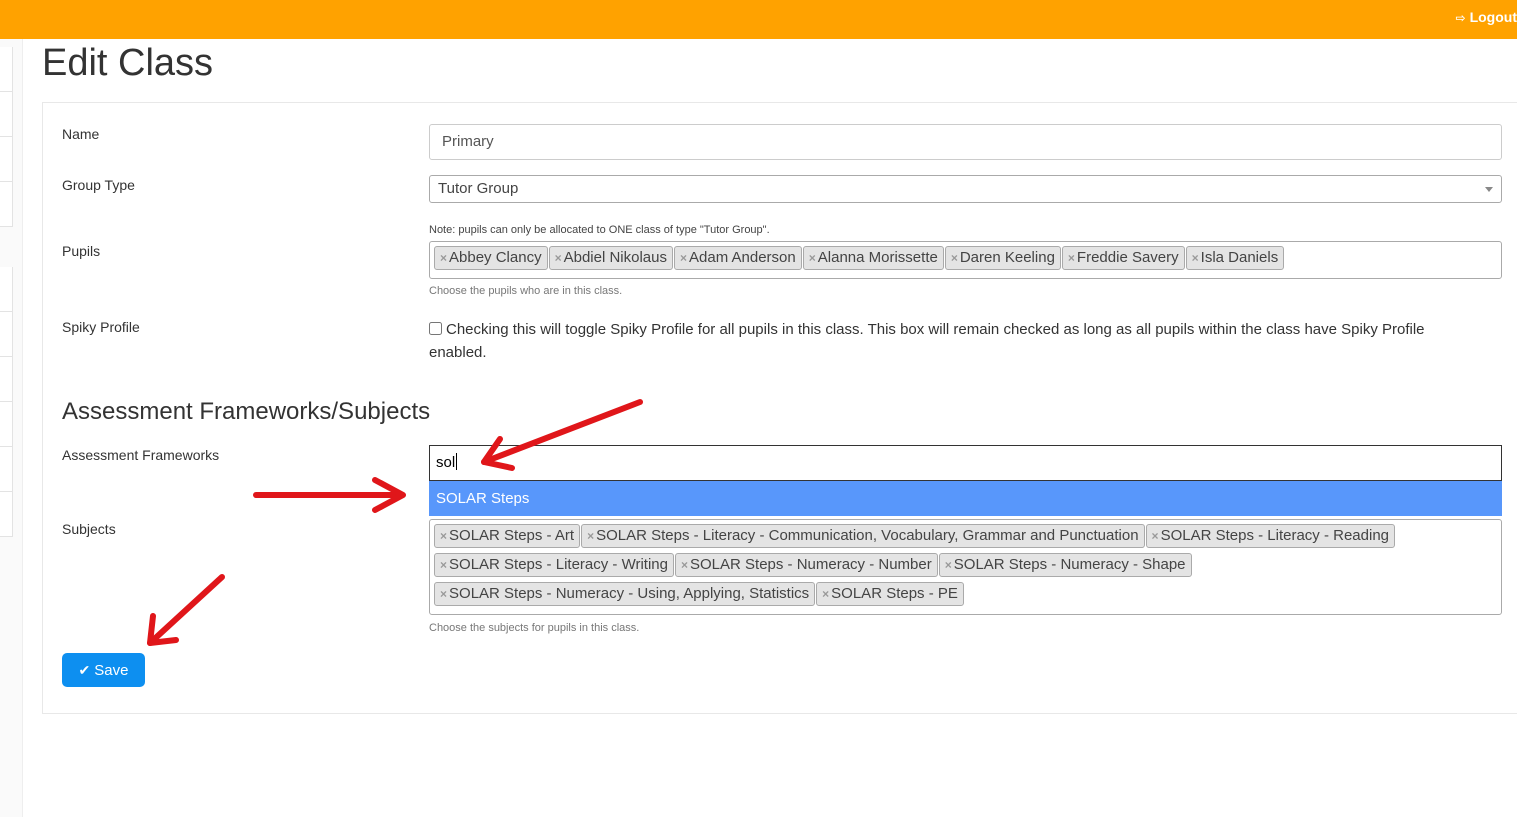 The height and width of the screenshot is (817, 1517). I want to click on selected-tag: × SOLAR Steps - Literacy - Writing, so click(554, 565).